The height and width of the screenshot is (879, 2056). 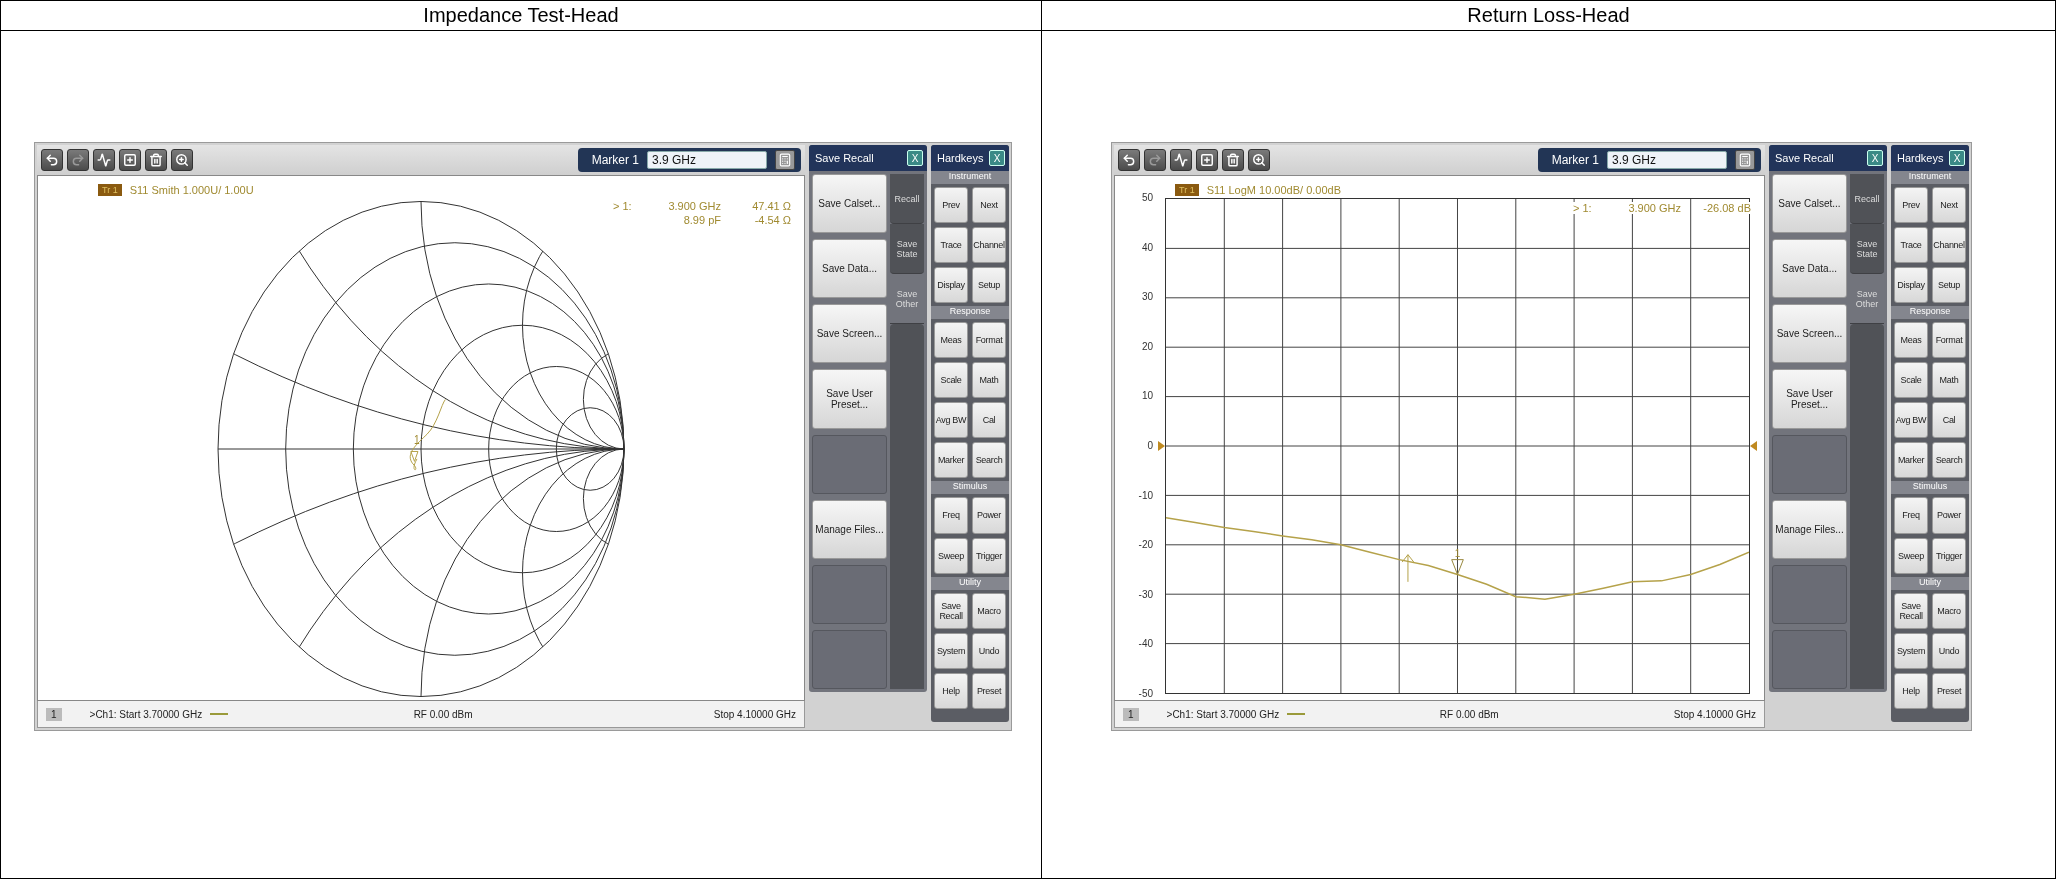 I want to click on marker-label: Marker 1, so click(x=1575, y=160).